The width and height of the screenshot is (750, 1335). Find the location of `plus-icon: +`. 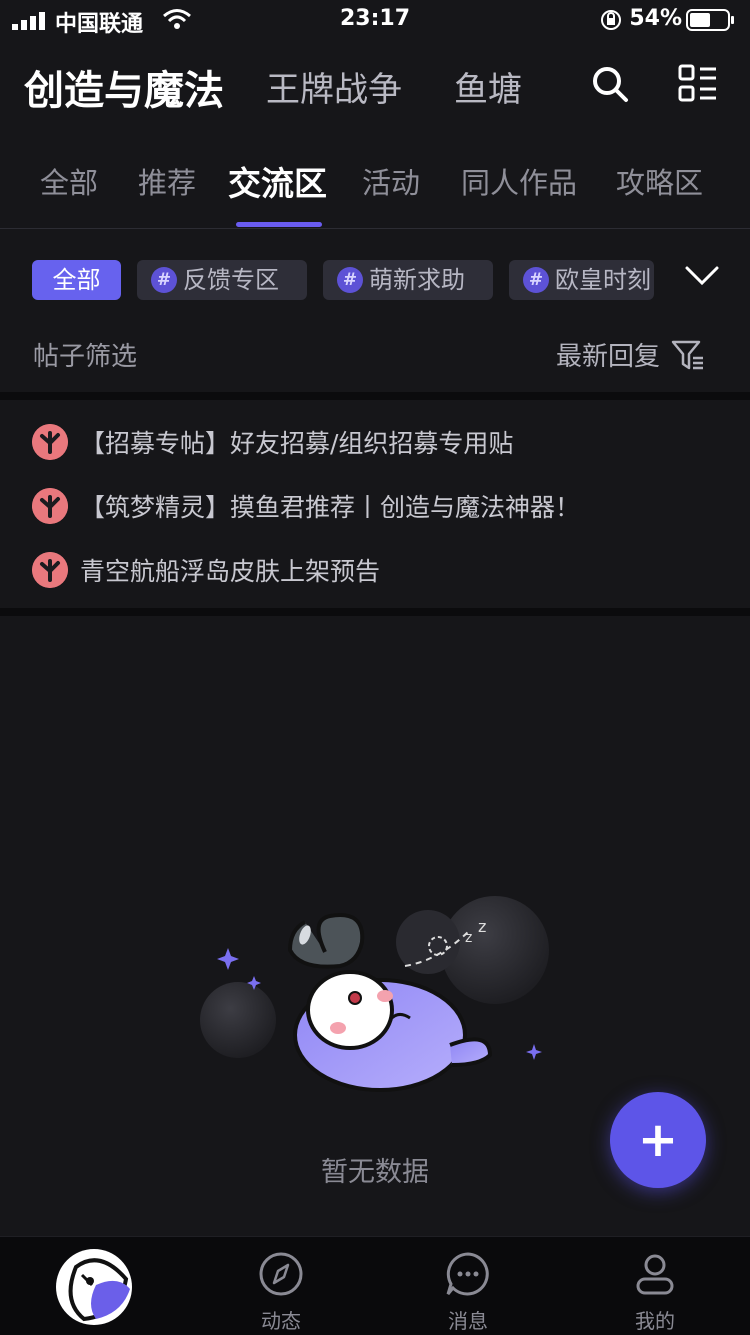

plus-icon: + is located at coordinates (658, 1140).